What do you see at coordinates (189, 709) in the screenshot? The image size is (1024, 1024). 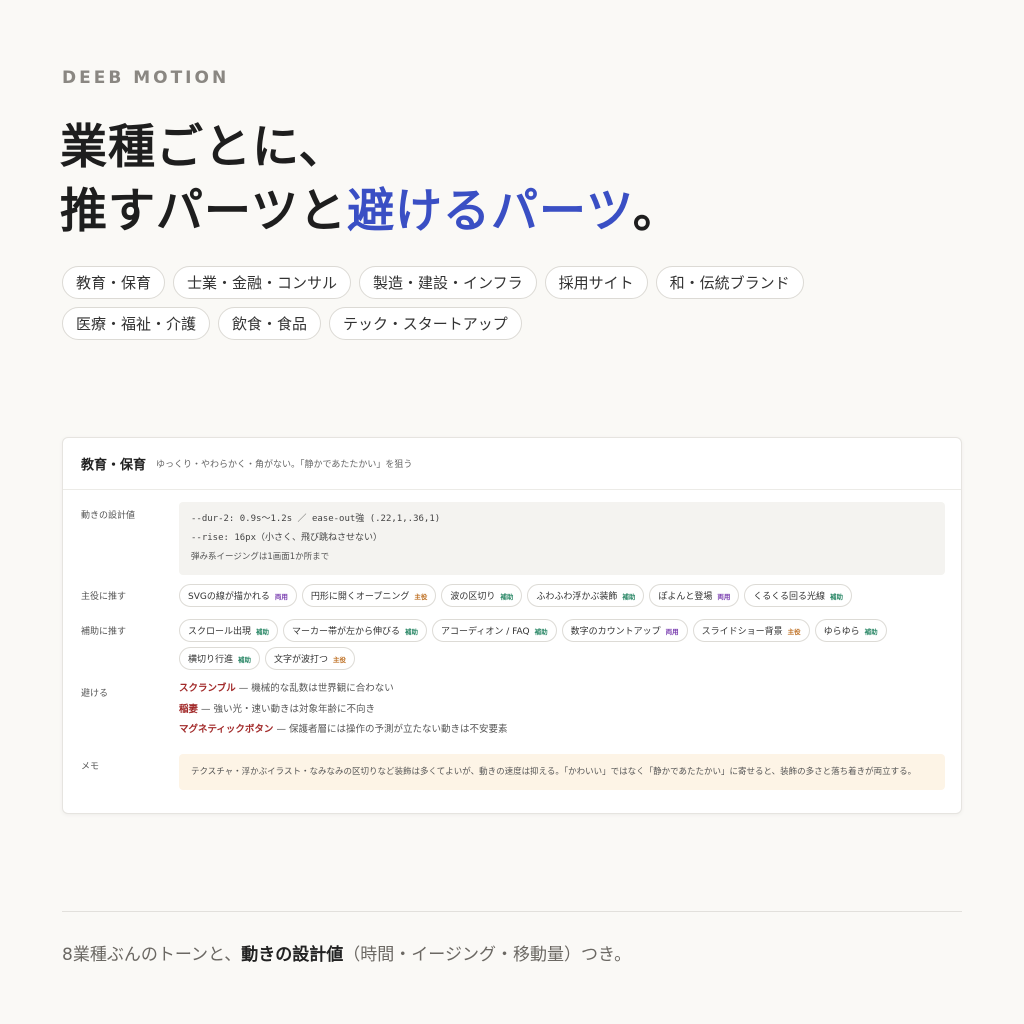 I see `avoid-term: 稲妻` at bounding box center [189, 709].